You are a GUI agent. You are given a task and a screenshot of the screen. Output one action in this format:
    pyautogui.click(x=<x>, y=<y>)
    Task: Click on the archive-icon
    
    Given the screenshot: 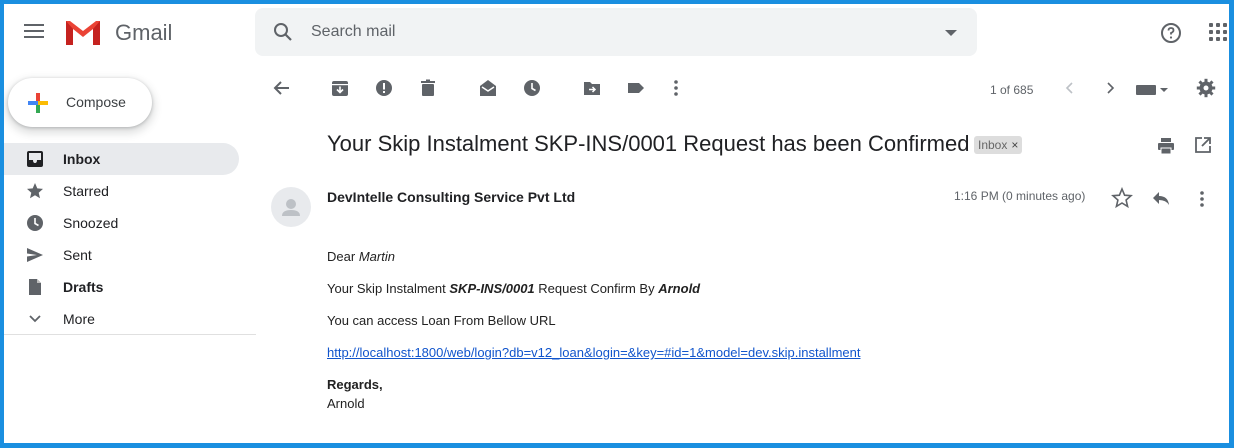 What is the action you would take?
    pyautogui.click(x=340, y=88)
    